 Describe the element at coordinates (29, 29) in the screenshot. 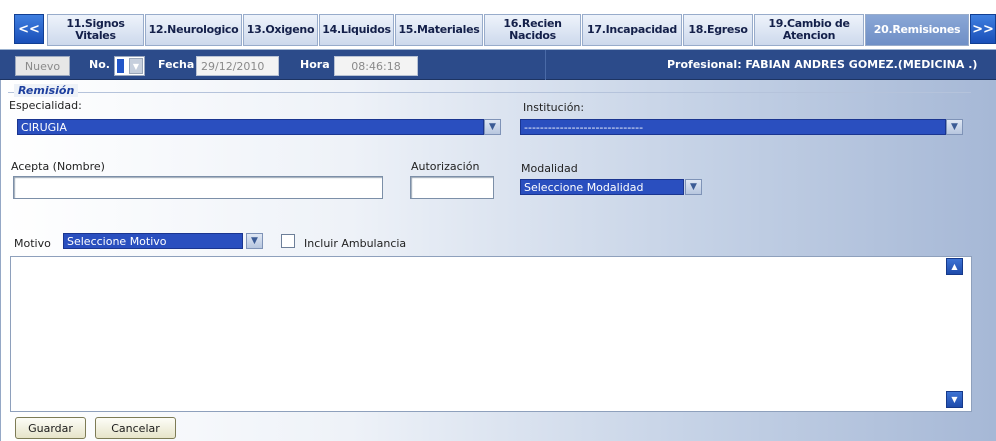

I see `tabs-prev-button: <<` at that location.